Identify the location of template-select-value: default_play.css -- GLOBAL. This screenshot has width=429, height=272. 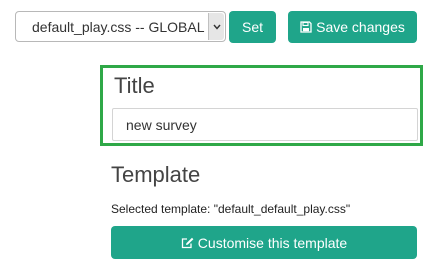
(118, 27).